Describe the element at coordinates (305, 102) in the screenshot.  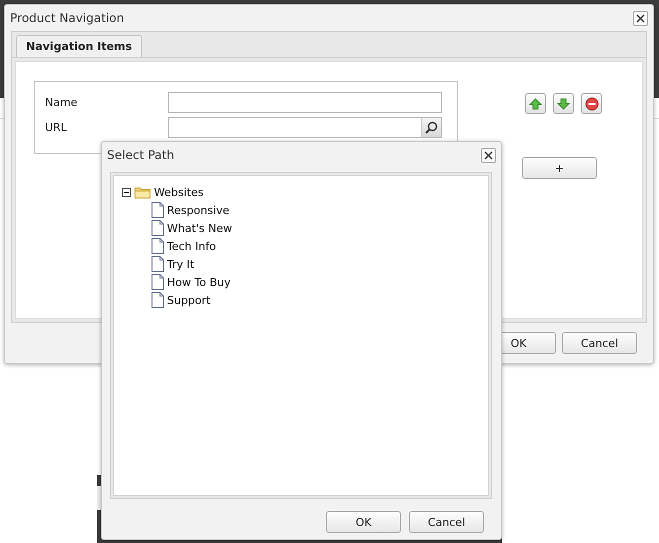
I see `text-field` at that location.